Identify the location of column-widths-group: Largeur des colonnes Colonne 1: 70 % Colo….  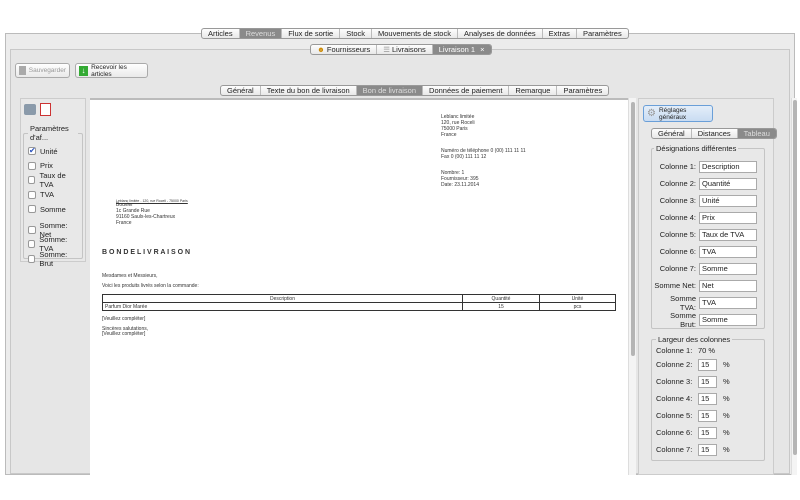
(708, 398).